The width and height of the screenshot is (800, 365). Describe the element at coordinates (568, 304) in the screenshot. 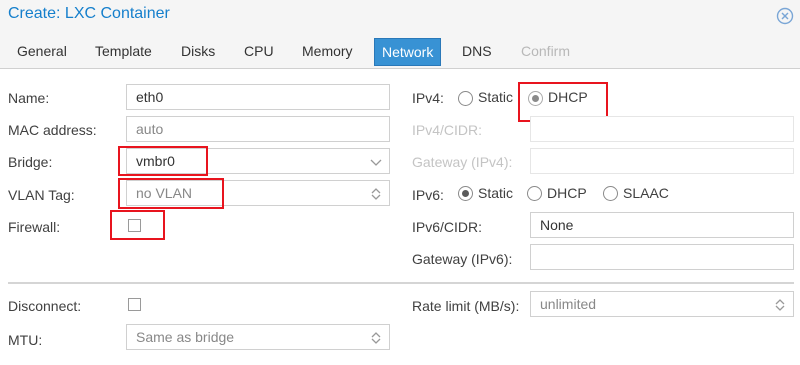

I see `rate-limit-placeholder: unlimited` at that location.